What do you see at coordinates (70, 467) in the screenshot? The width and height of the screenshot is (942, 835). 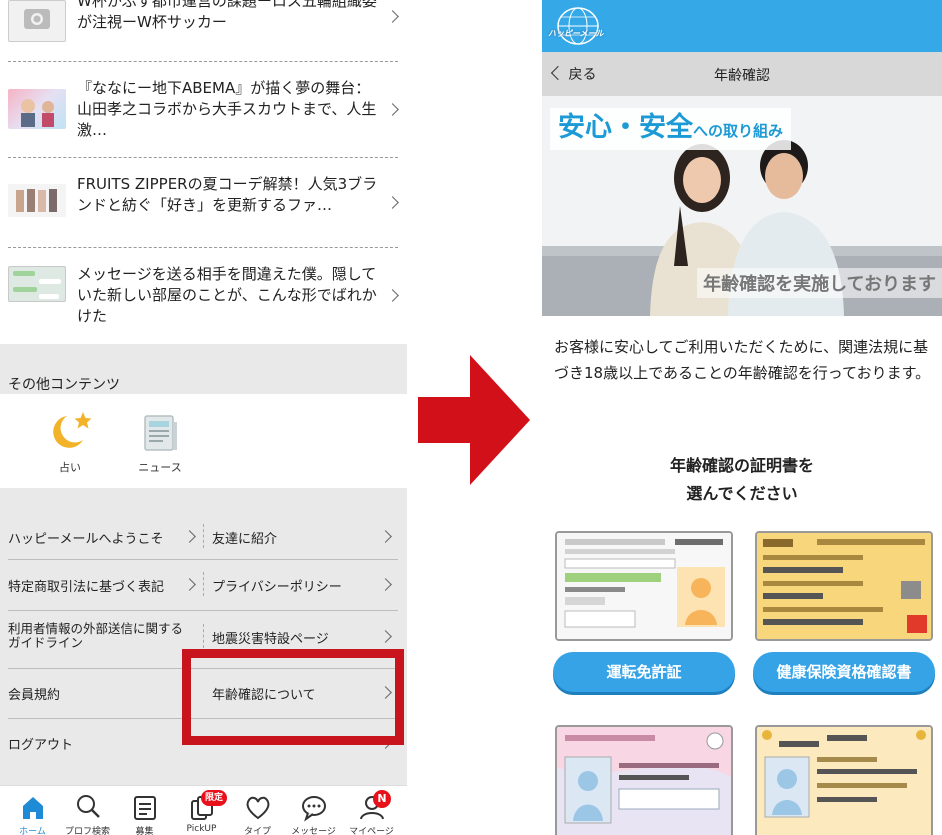 I see `fortune-label: 占い` at bounding box center [70, 467].